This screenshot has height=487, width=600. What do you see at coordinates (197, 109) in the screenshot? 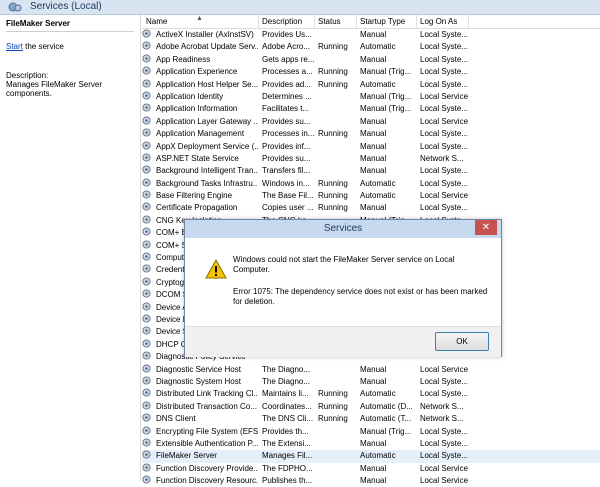
I see `service-name: Application Information` at bounding box center [197, 109].